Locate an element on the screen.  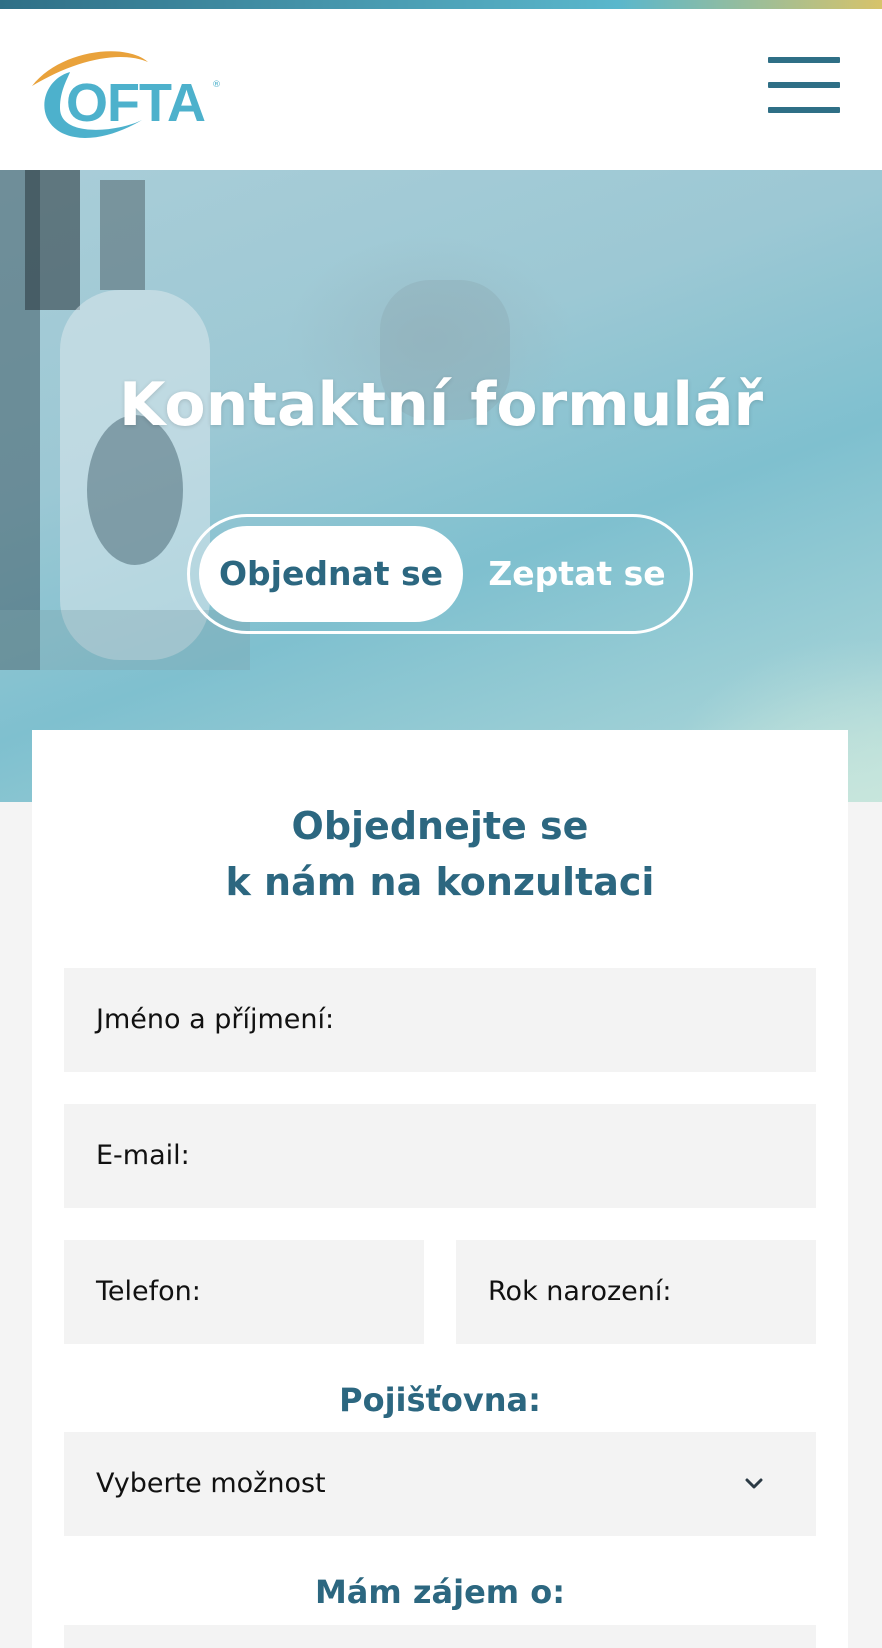
interest-select is located at coordinates (440, 1636).